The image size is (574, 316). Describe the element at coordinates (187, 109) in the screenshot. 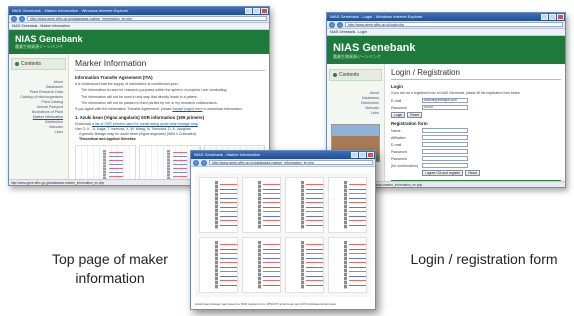

I see `accept-login-link: Accept (login) here` at that location.